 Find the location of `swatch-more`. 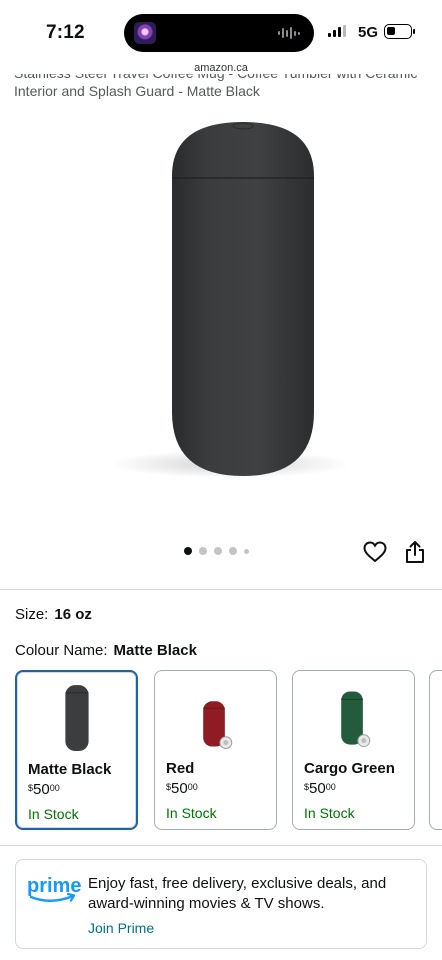

swatch-more is located at coordinates (435, 750).